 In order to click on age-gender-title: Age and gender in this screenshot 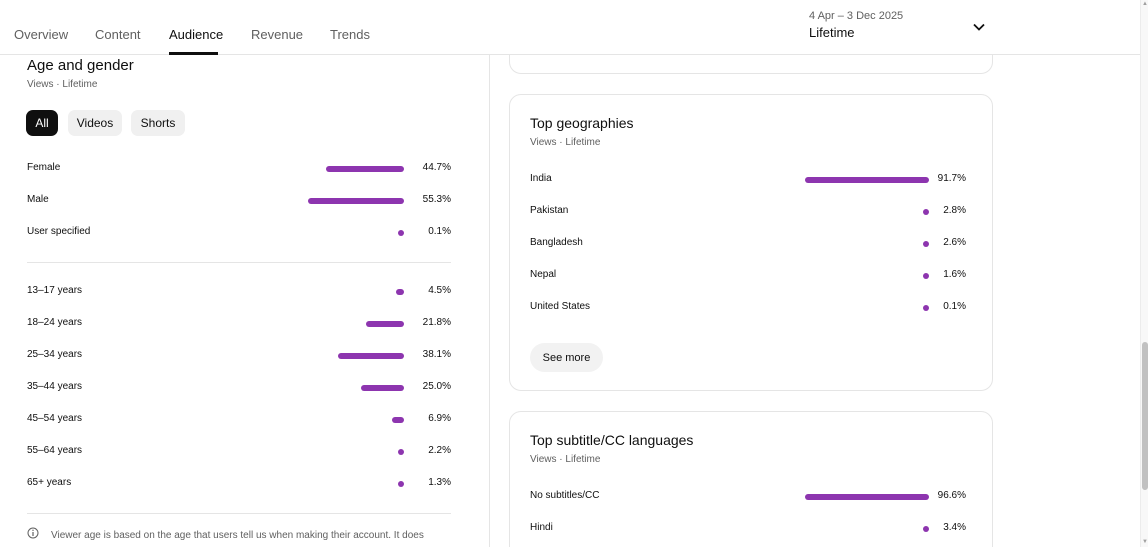, I will do `click(80, 65)`.